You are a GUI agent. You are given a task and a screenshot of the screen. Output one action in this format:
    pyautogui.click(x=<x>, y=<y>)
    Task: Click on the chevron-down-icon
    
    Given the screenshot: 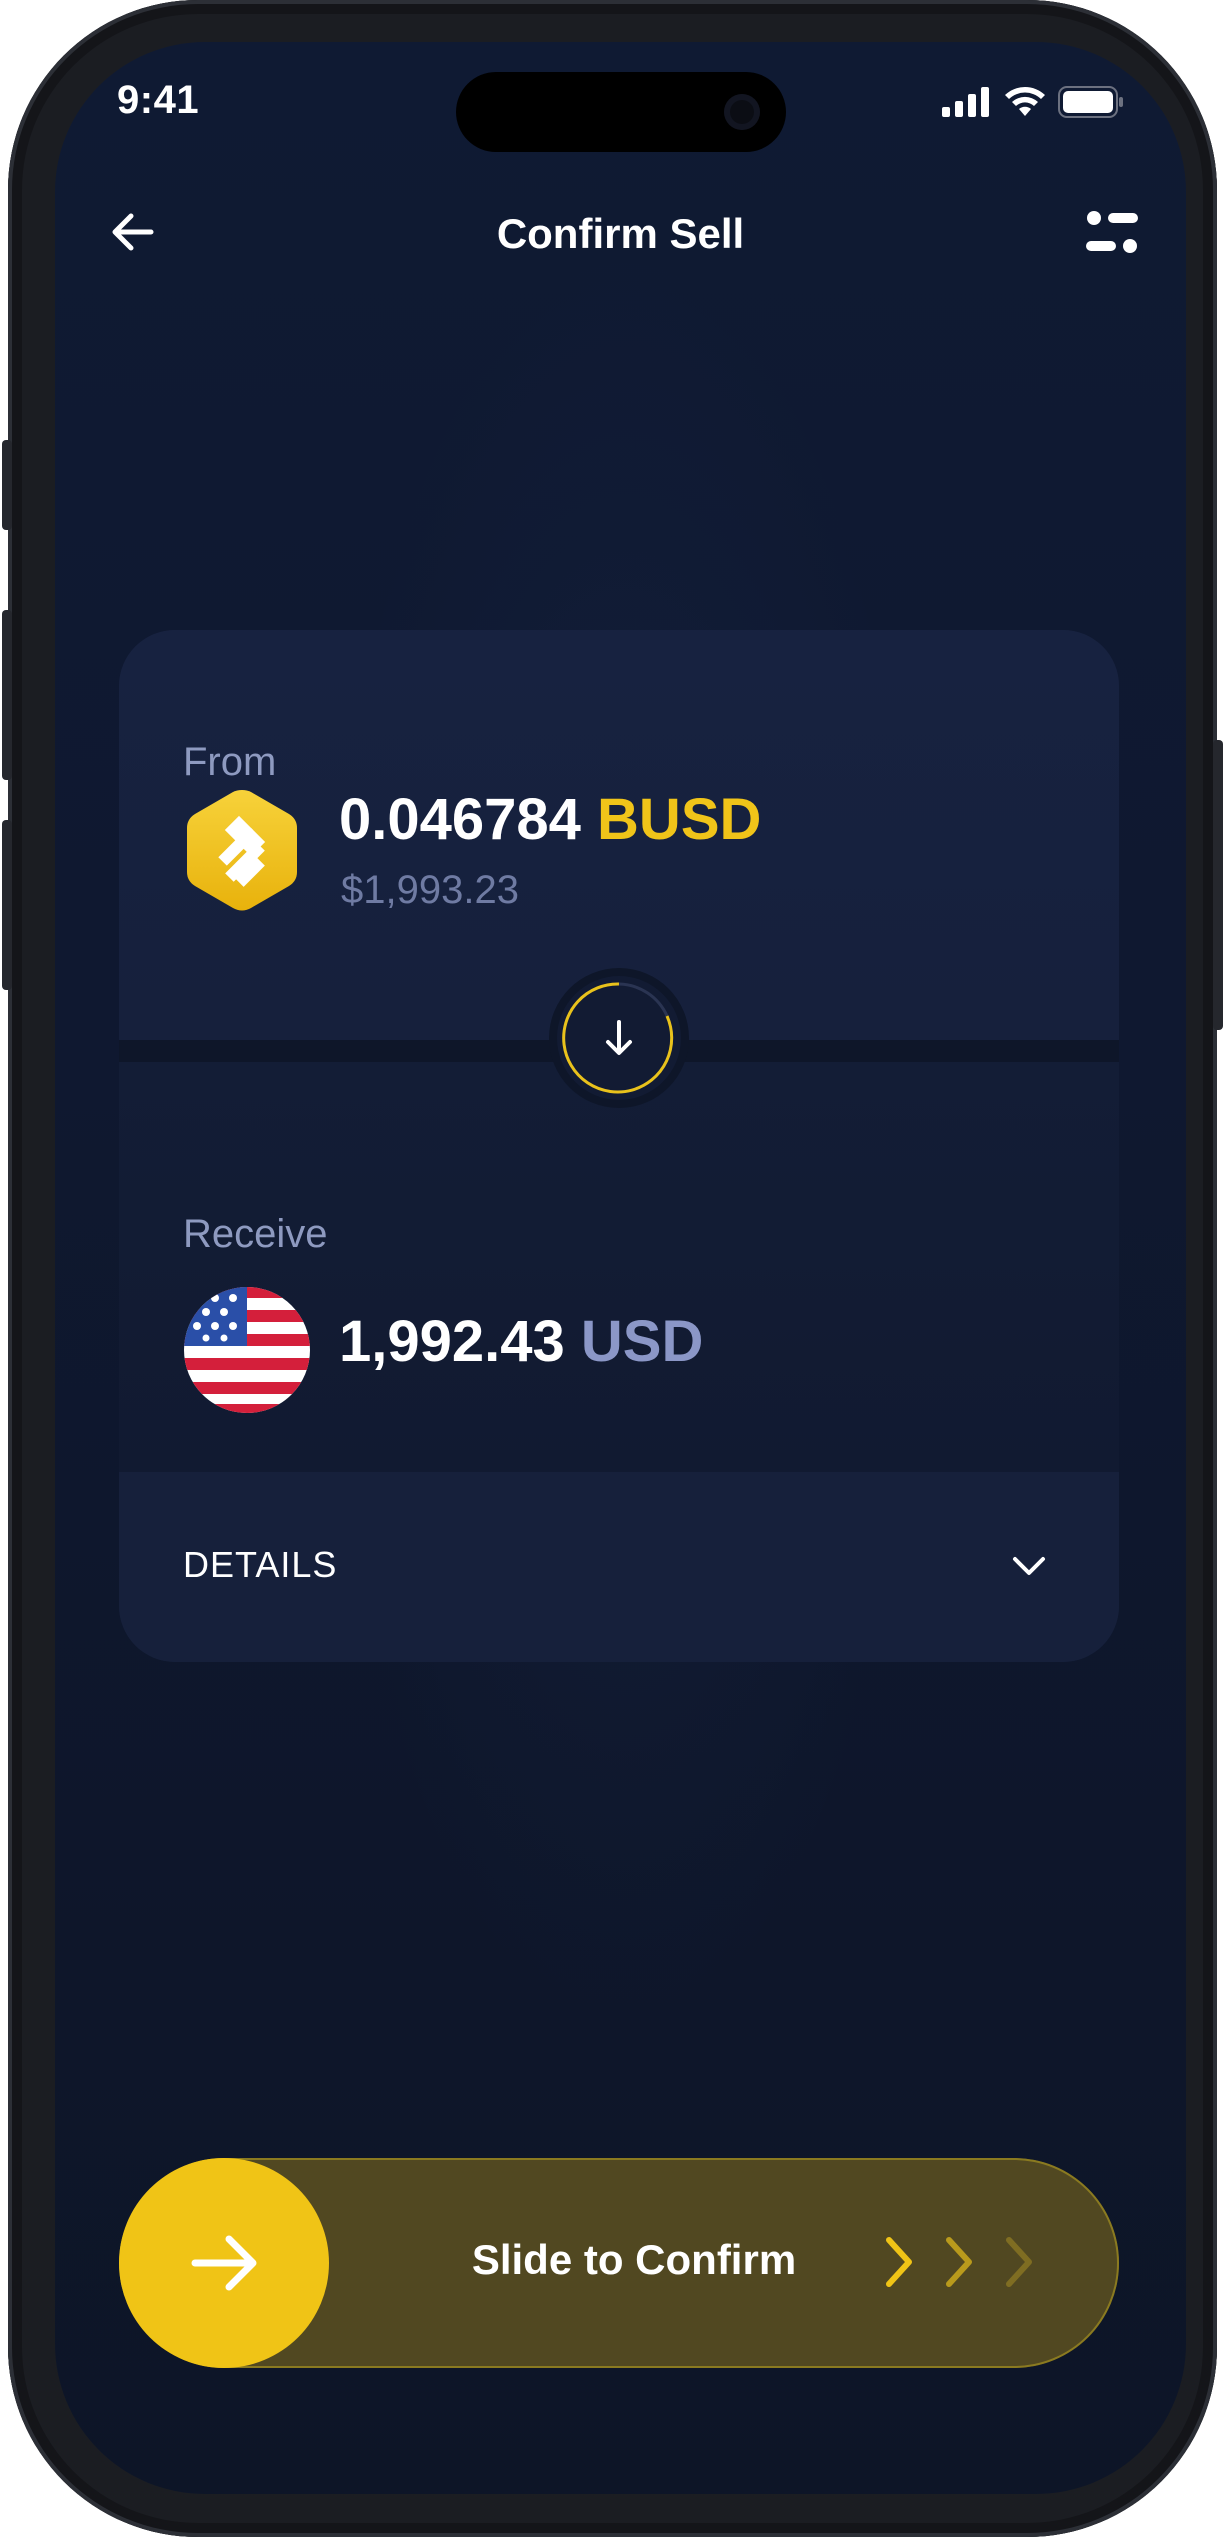 What is the action you would take?
    pyautogui.click(x=1029, y=1566)
    